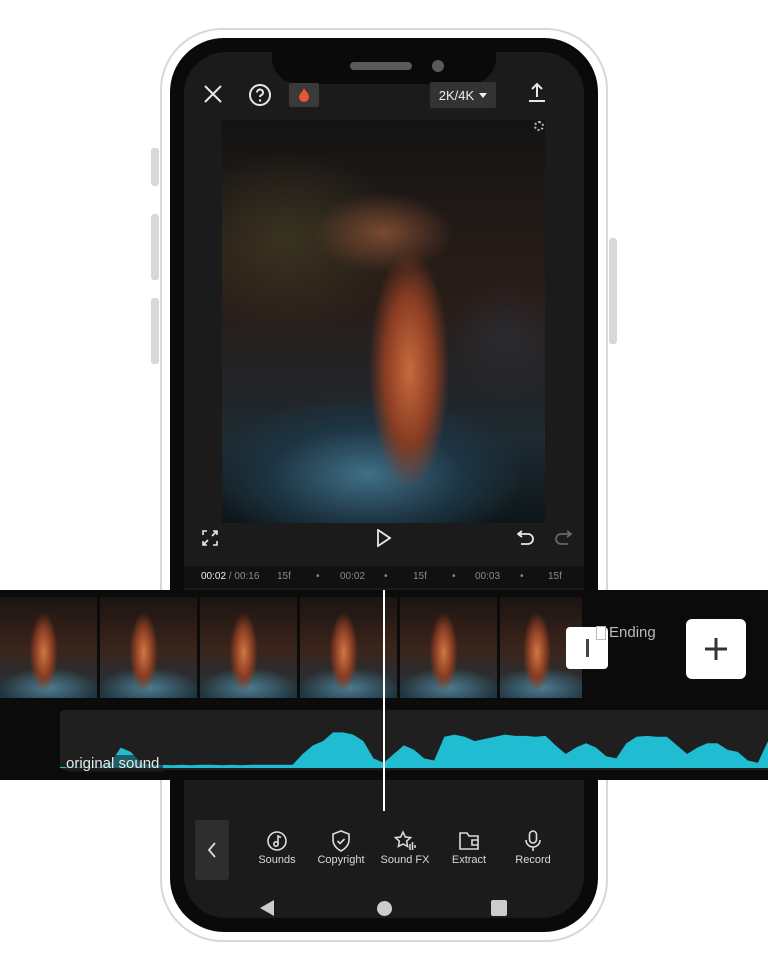  I want to click on phone-side-button, so click(155, 167).